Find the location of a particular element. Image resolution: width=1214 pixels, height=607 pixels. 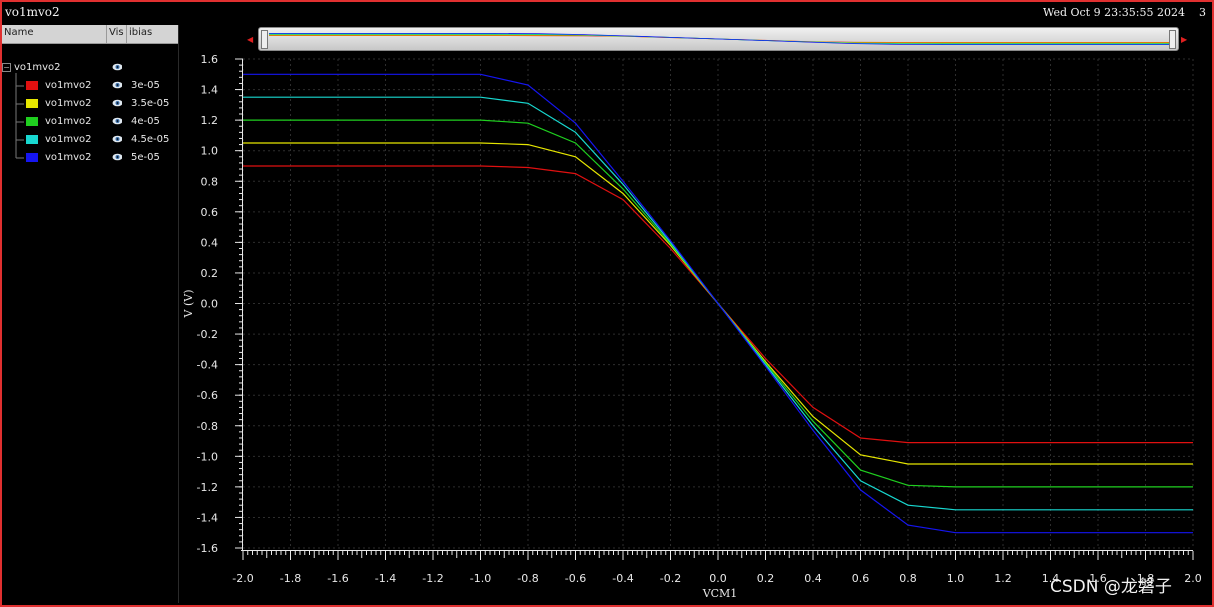

x-tick-label: -1.8 is located at coordinates (290, 578).